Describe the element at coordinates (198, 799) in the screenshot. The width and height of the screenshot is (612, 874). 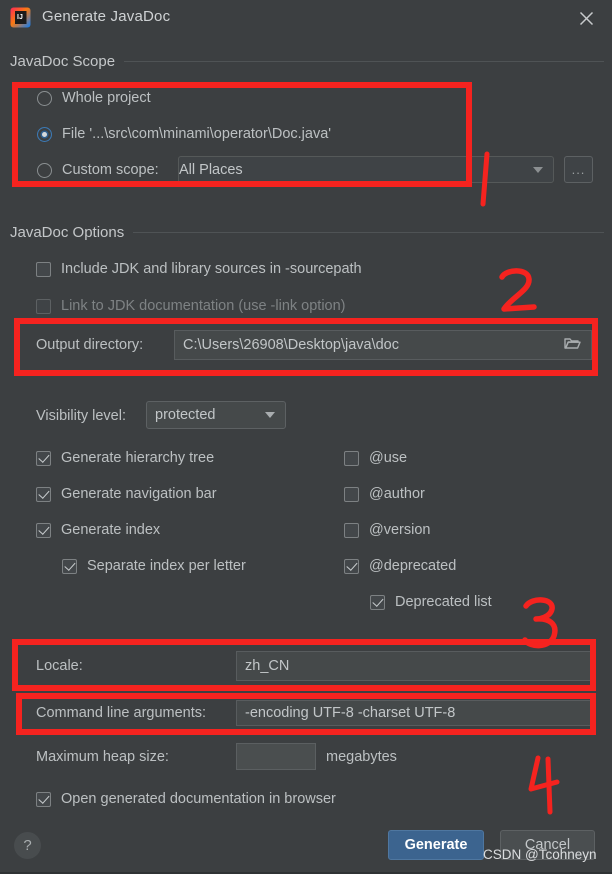
I see `checkbox-label: Open generated documentation in browser` at that location.